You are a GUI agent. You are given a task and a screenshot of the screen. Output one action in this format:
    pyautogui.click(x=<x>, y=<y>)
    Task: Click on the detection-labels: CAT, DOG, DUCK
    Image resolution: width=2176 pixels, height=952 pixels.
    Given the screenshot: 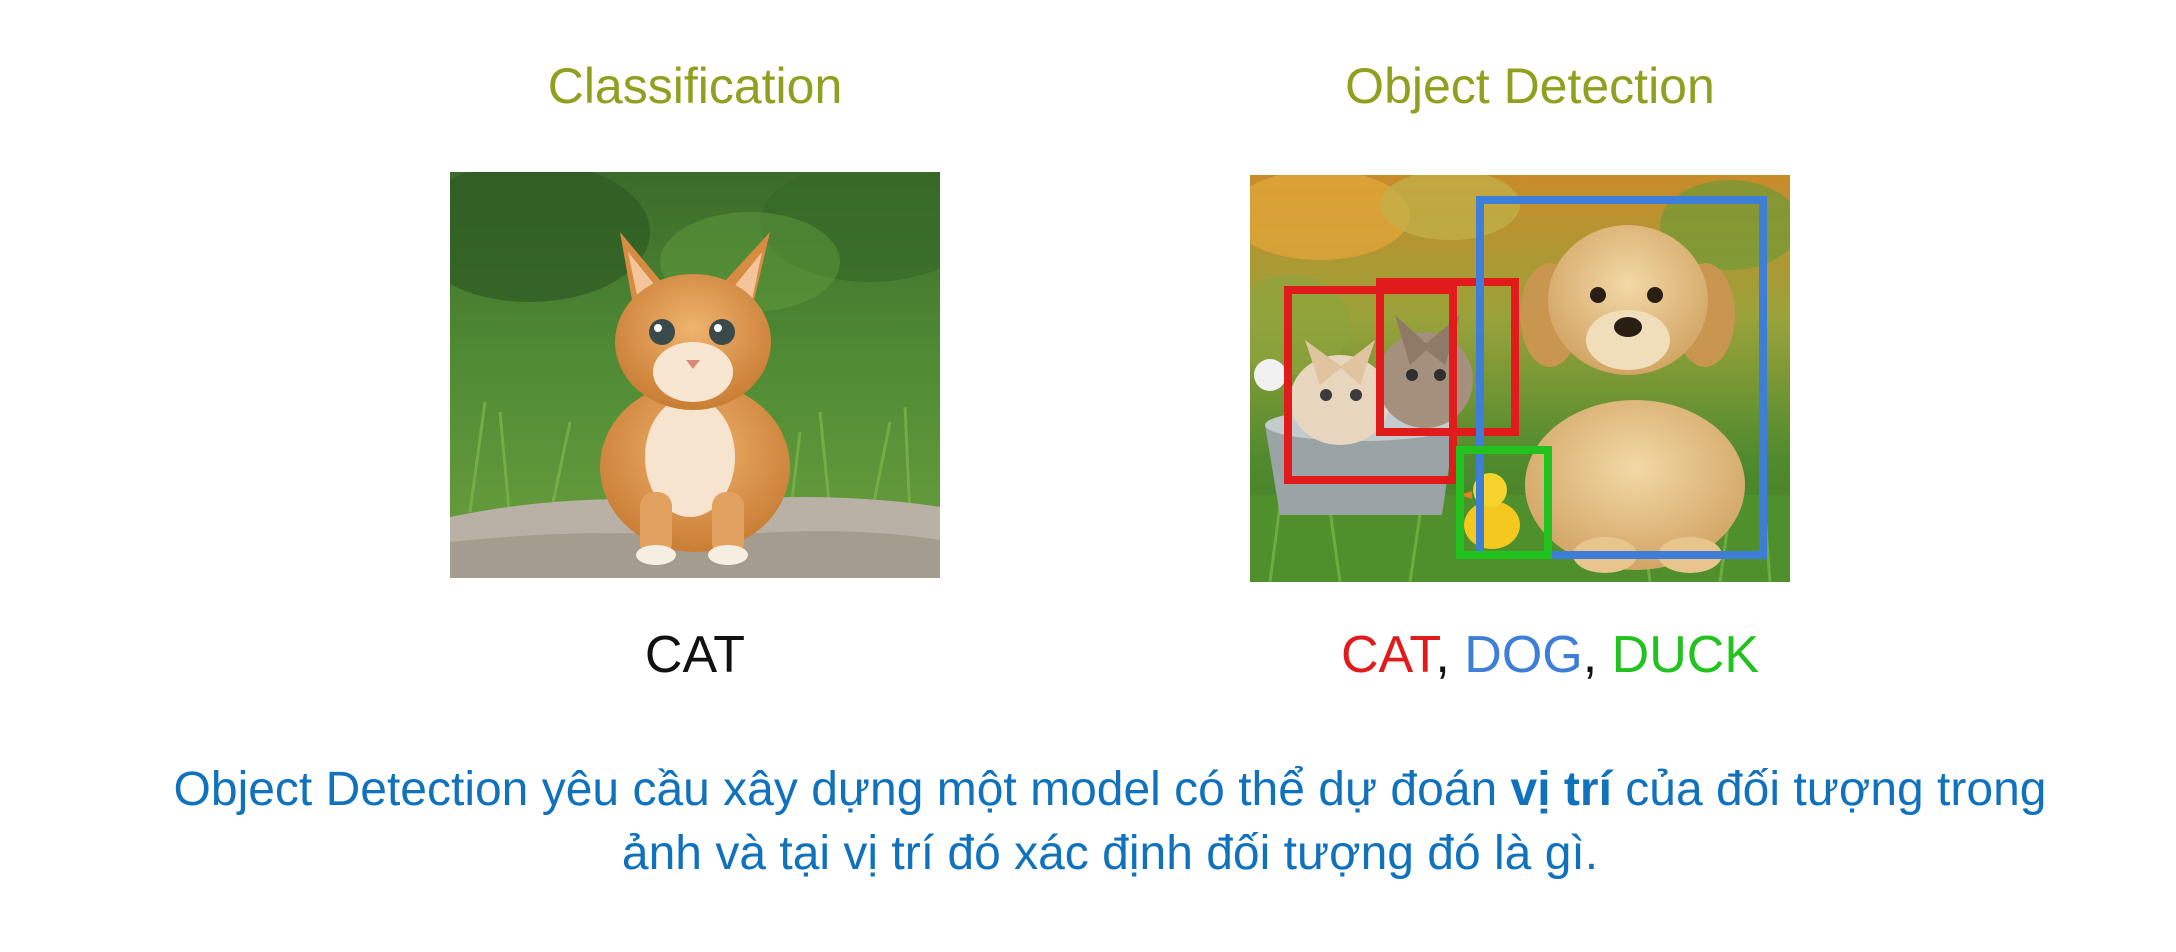 What is the action you would take?
    pyautogui.click(x=1550, y=655)
    